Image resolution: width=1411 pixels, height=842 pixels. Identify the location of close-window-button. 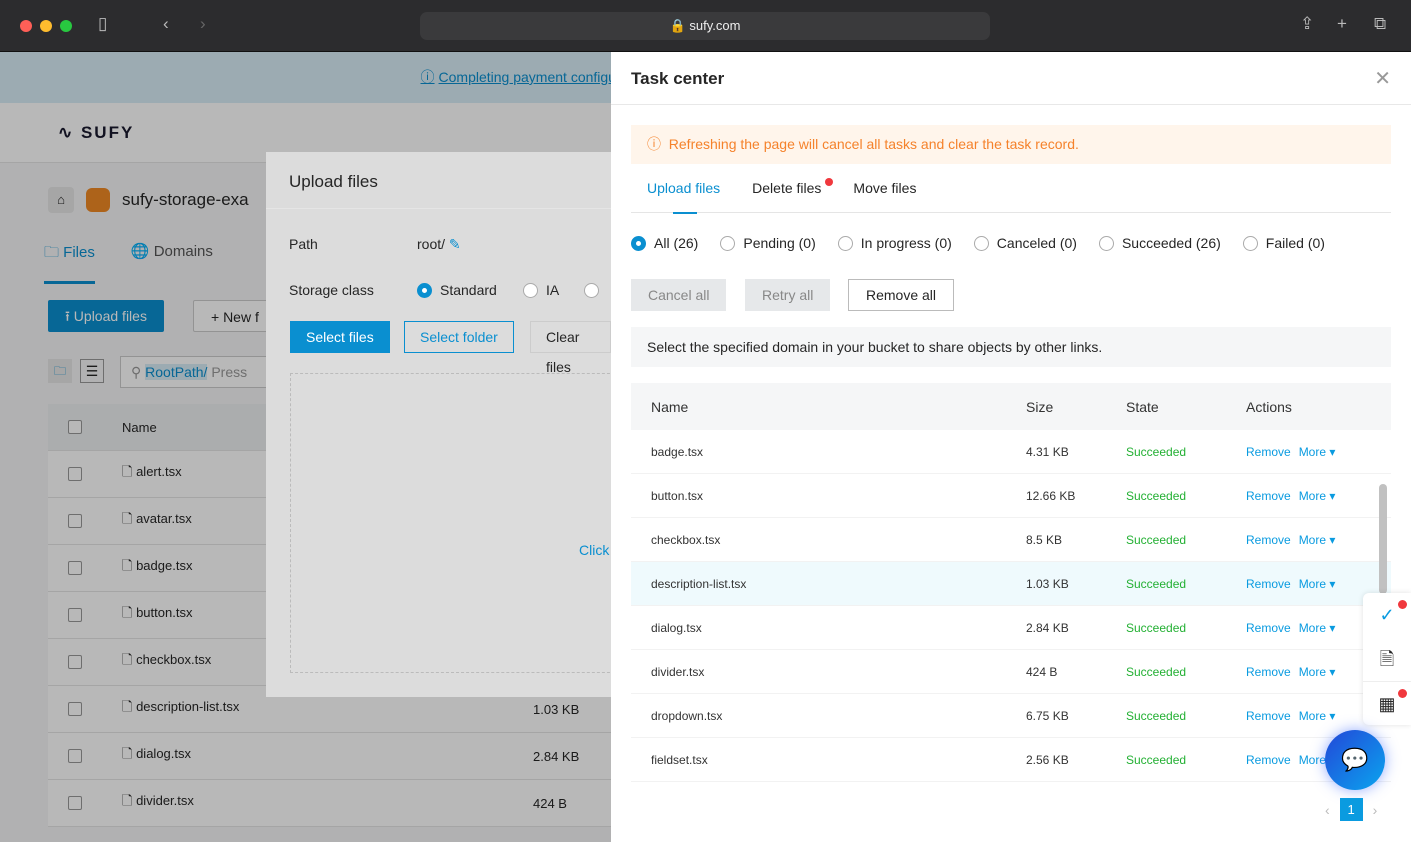
(26, 26).